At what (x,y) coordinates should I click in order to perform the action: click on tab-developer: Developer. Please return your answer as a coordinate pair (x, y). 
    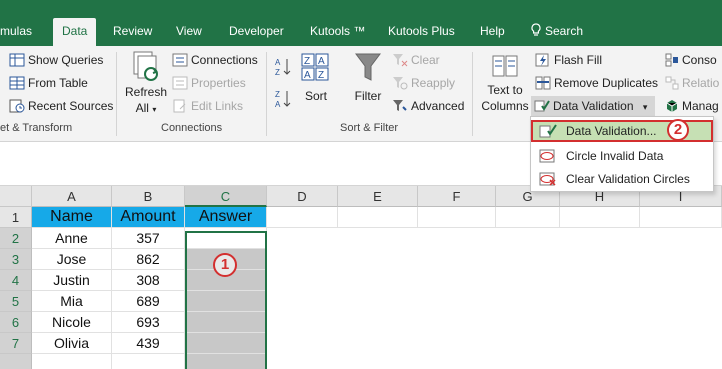
    Looking at the image, I should click on (256, 34).